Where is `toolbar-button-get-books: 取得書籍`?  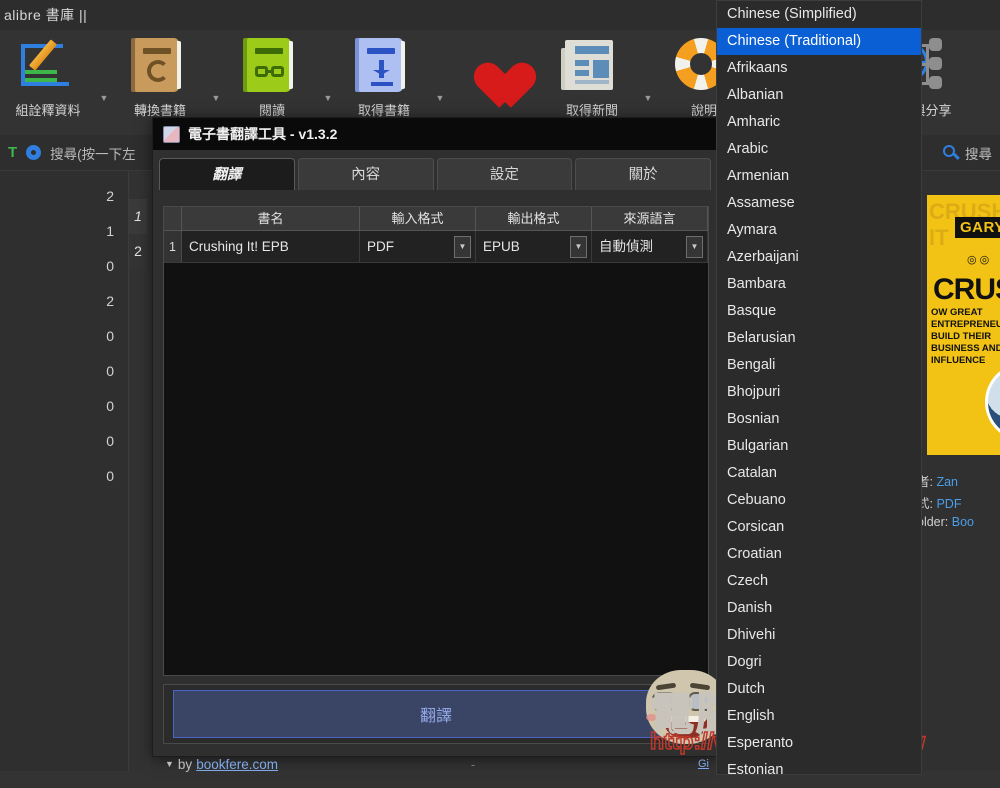 toolbar-button-get-books: 取得書籍 is located at coordinates (384, 74).